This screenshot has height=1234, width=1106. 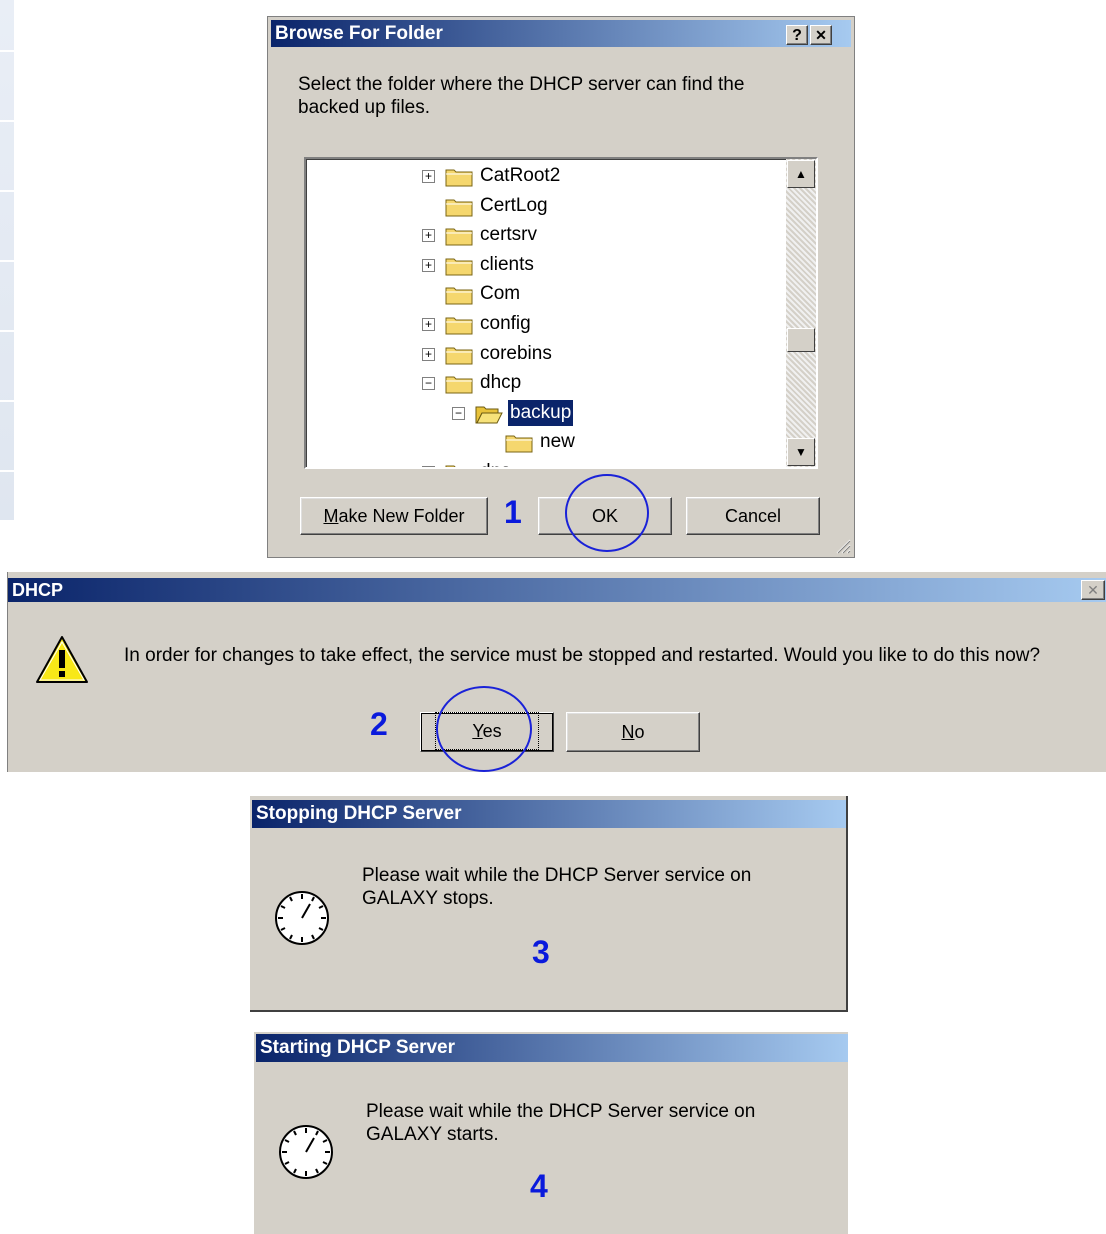 What do you see at coordinates (801, 313) in the screenshot?
I see `tree-scrollbar: ▲ ▼` at bounding box center [801, 313].